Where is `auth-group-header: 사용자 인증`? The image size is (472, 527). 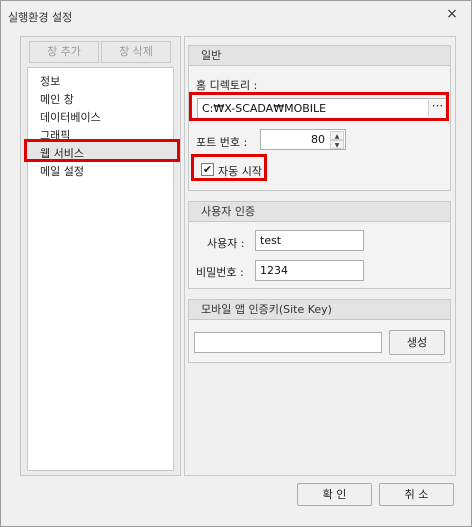 auth-group-header: 사용자 인증 is located at coordinates (319, 212).